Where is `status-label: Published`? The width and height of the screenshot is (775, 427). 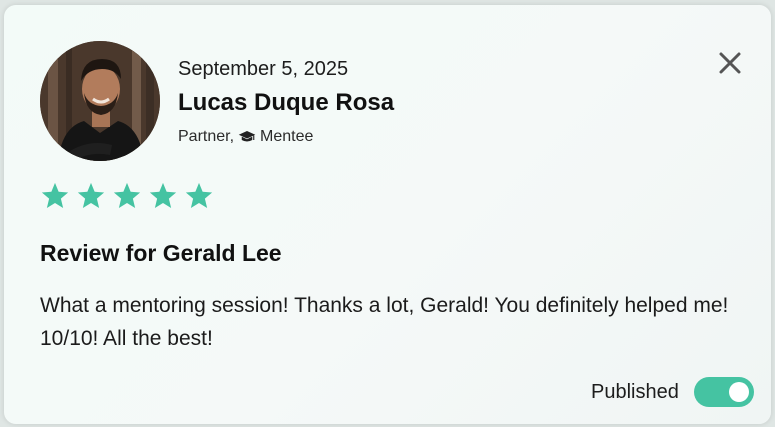
status-label: Published is located at coordinates (635, 392).